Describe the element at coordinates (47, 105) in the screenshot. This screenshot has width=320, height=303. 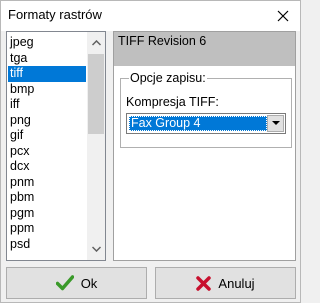
I see `format-list-item-iff: iff` at that location.